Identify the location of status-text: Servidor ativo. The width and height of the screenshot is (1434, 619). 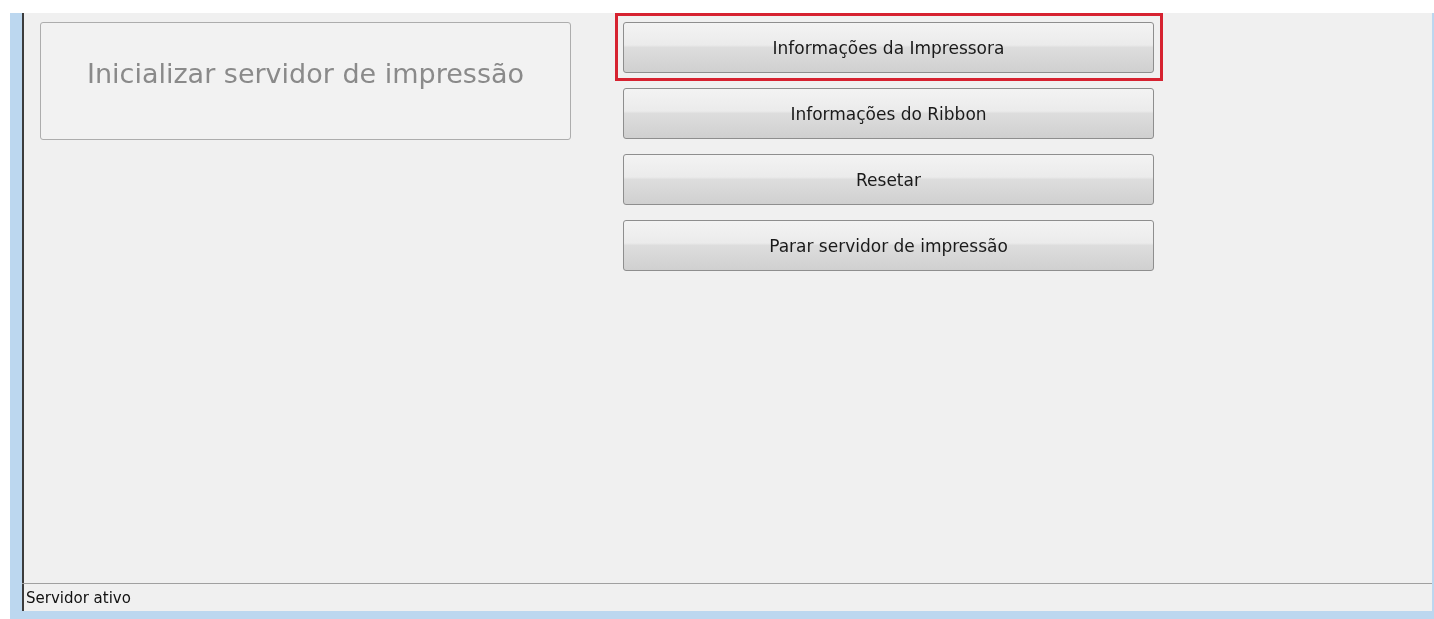
(78, 597).